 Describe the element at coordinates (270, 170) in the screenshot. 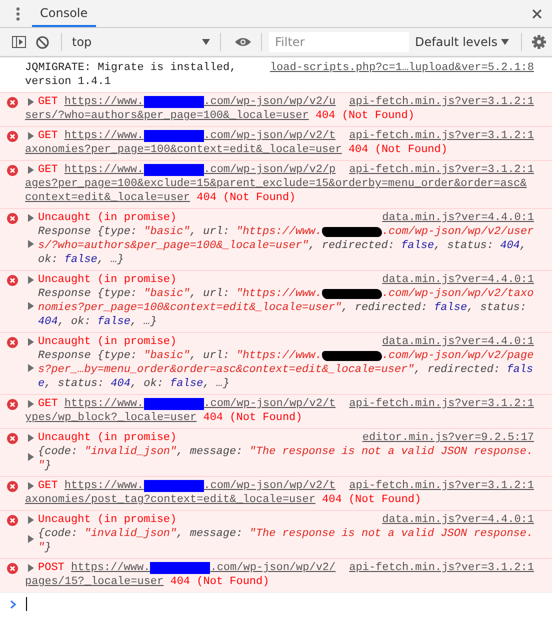

I see `url-link: .com/wp-json/wp/v2/p` at that location.